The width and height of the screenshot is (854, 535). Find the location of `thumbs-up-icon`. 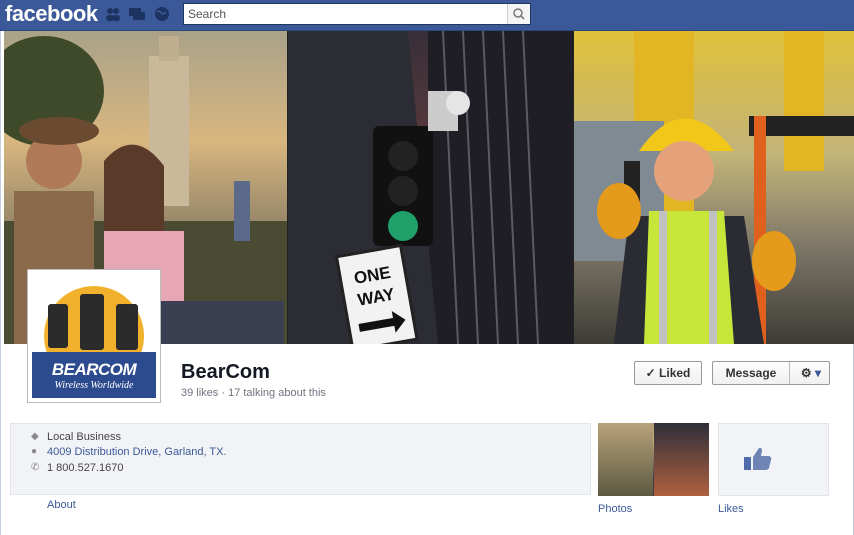

thumbs-up-icon is located at coordinates (758, 458).